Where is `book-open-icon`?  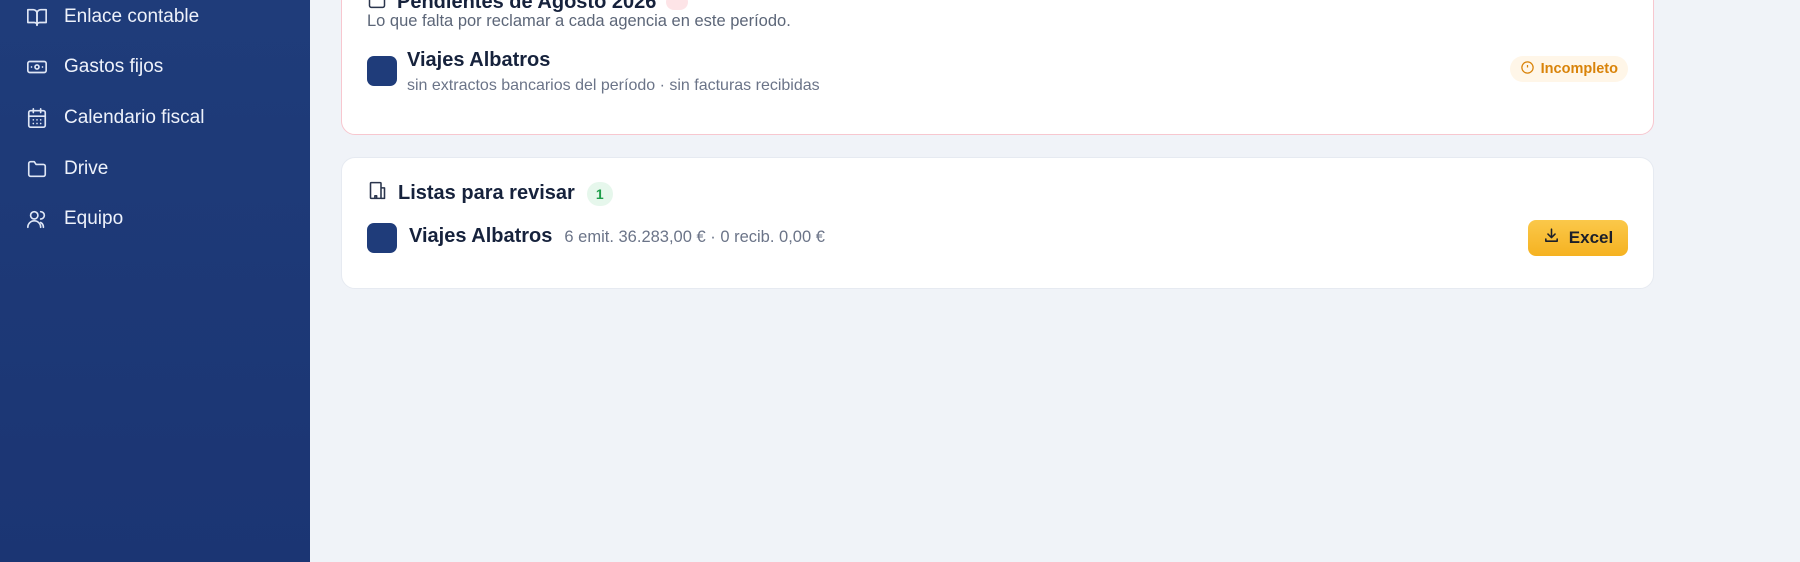 book-open-icon is located at coordinates (37, 17).